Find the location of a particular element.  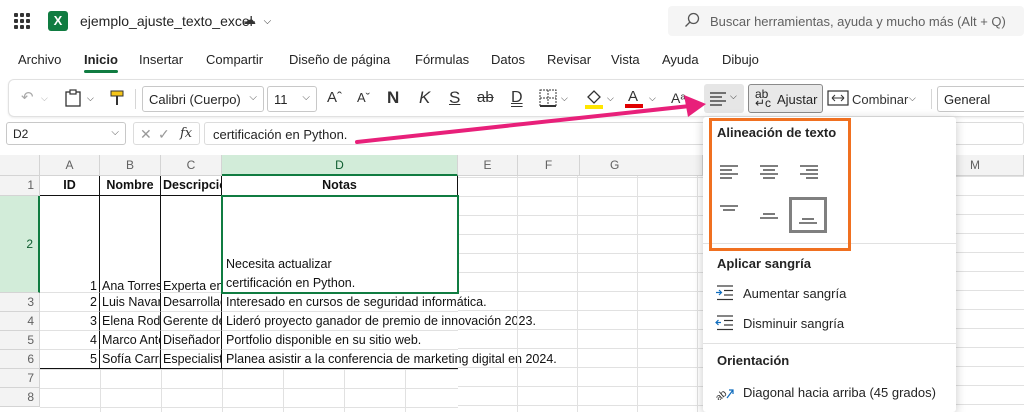

header-cell-descripcion: Descripción is located at coordinates (191, 186).